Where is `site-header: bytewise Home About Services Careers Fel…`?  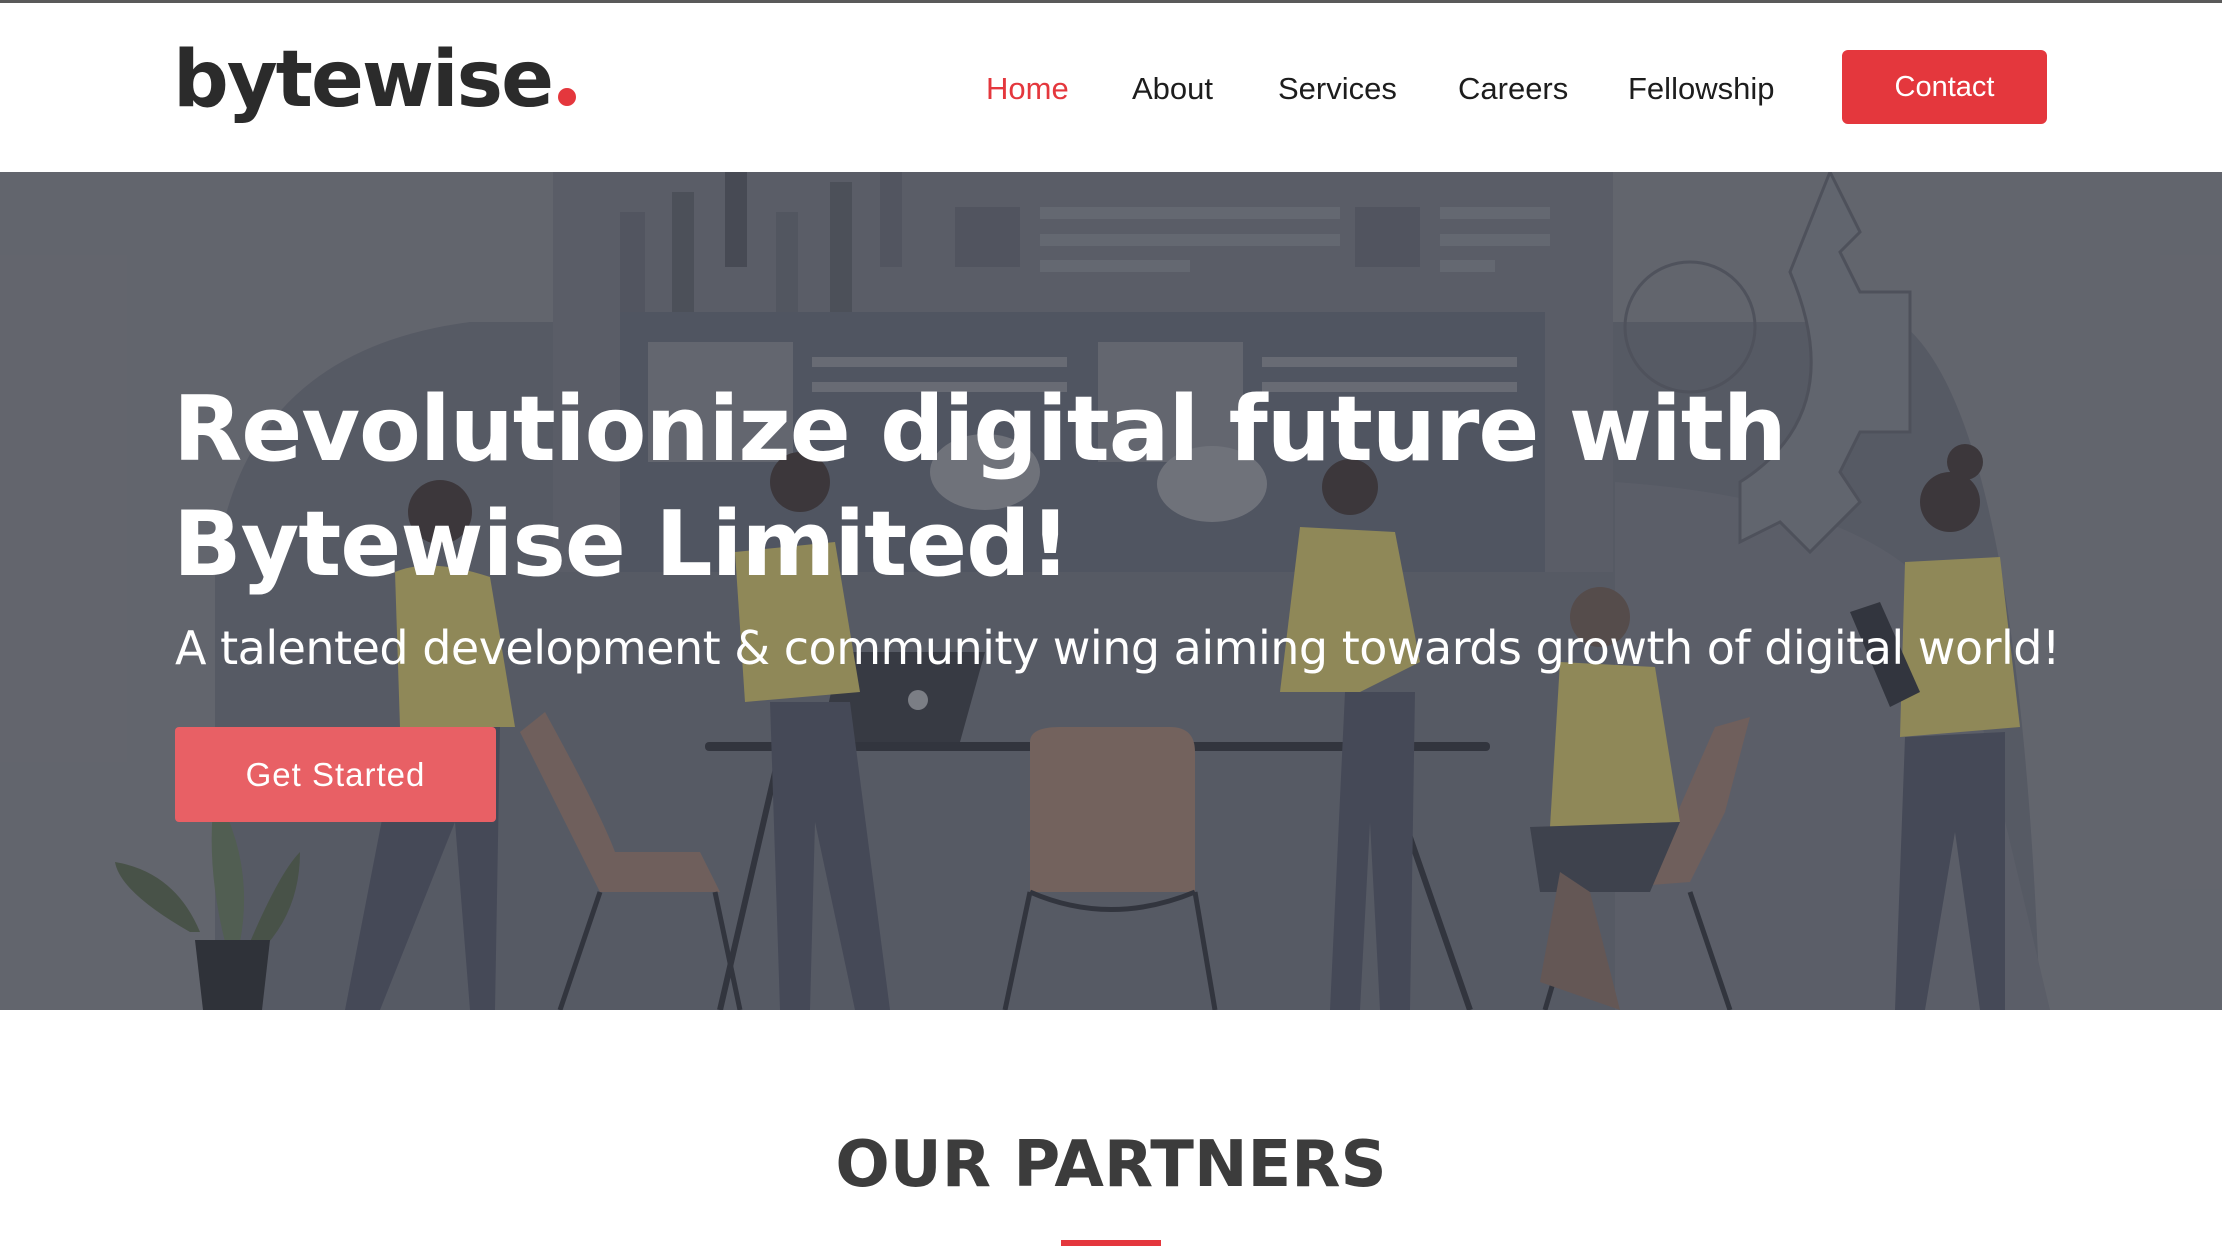 site-header: bytewise Home About Services Careers Fel… is located at coordinates (1111, 87).